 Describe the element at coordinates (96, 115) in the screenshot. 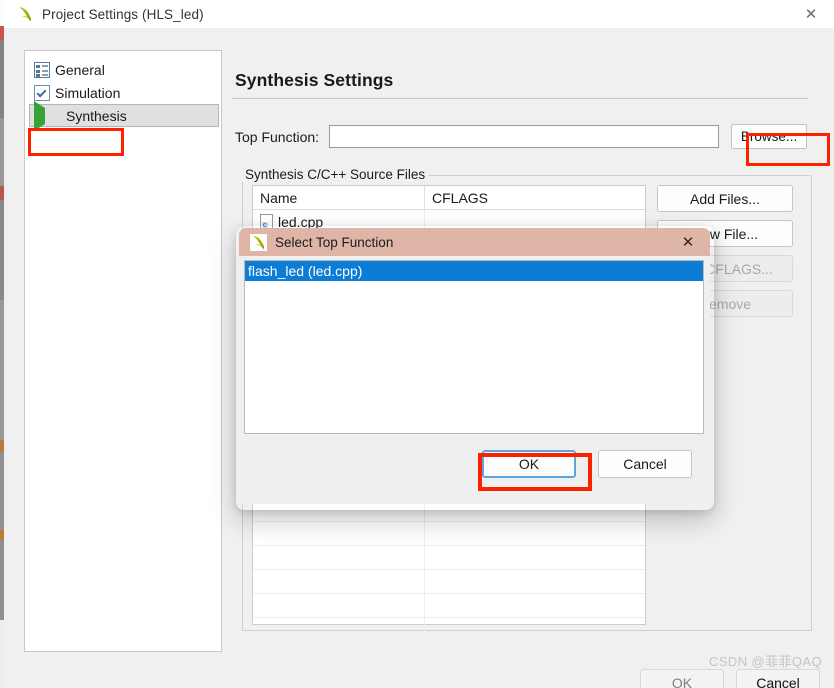

I see `sidebar-item-label: Synthesis` at that location.